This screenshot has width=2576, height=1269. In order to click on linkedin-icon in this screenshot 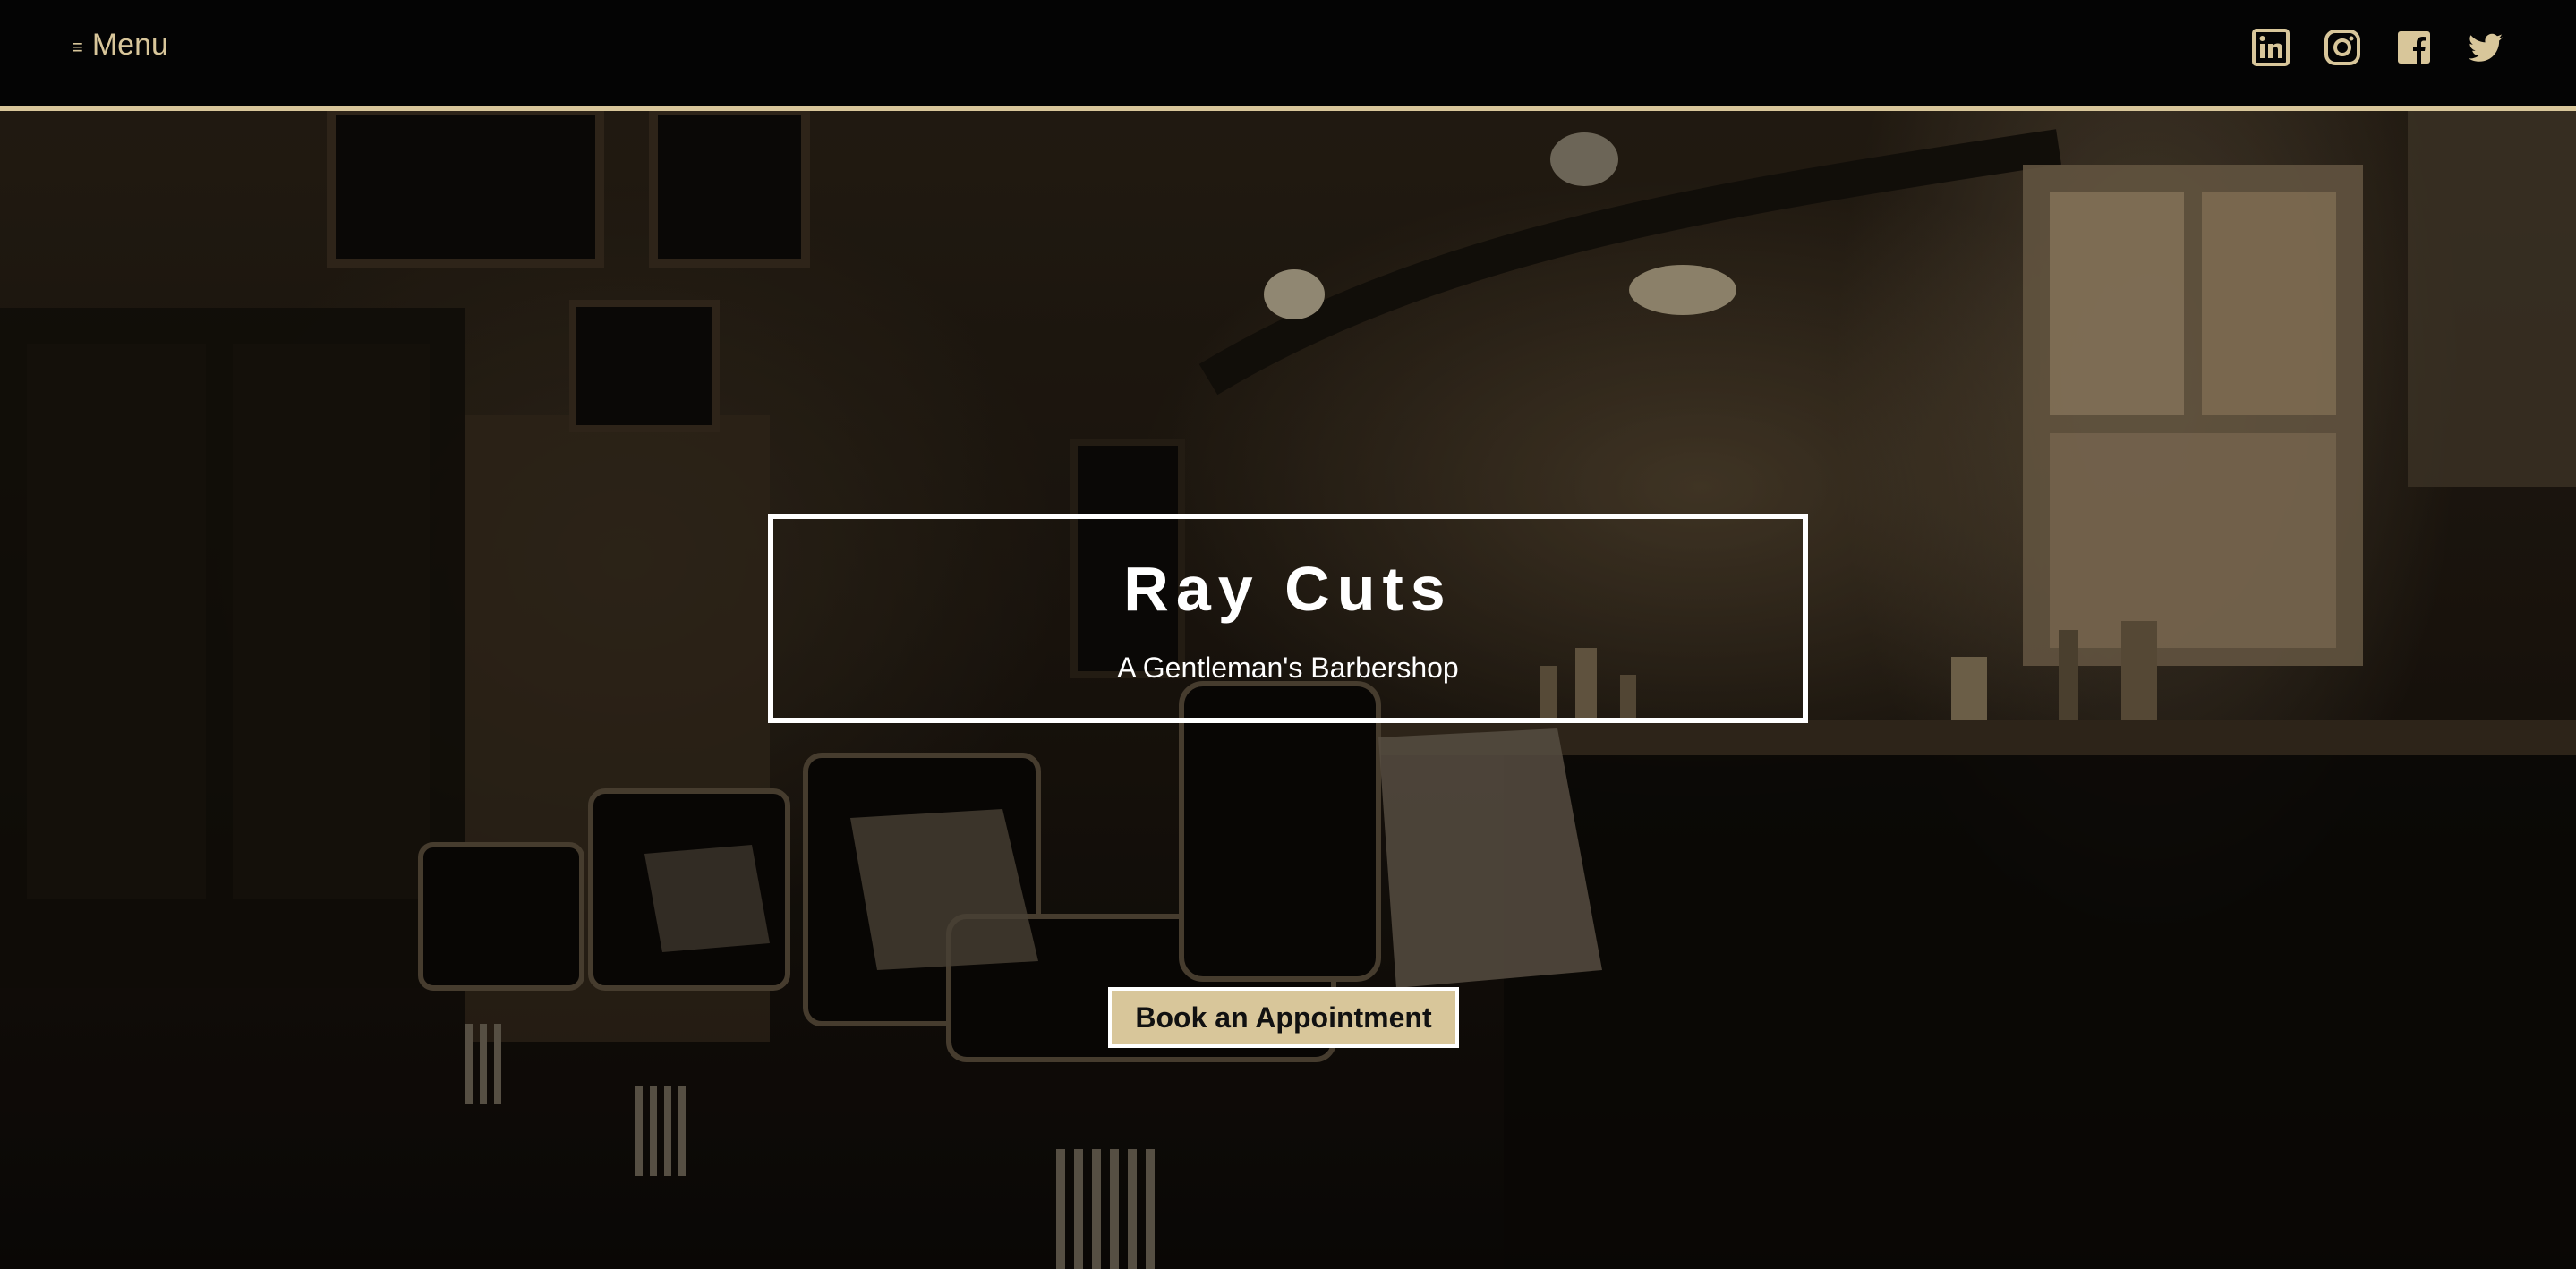, I will do `click(2271, 48)`.